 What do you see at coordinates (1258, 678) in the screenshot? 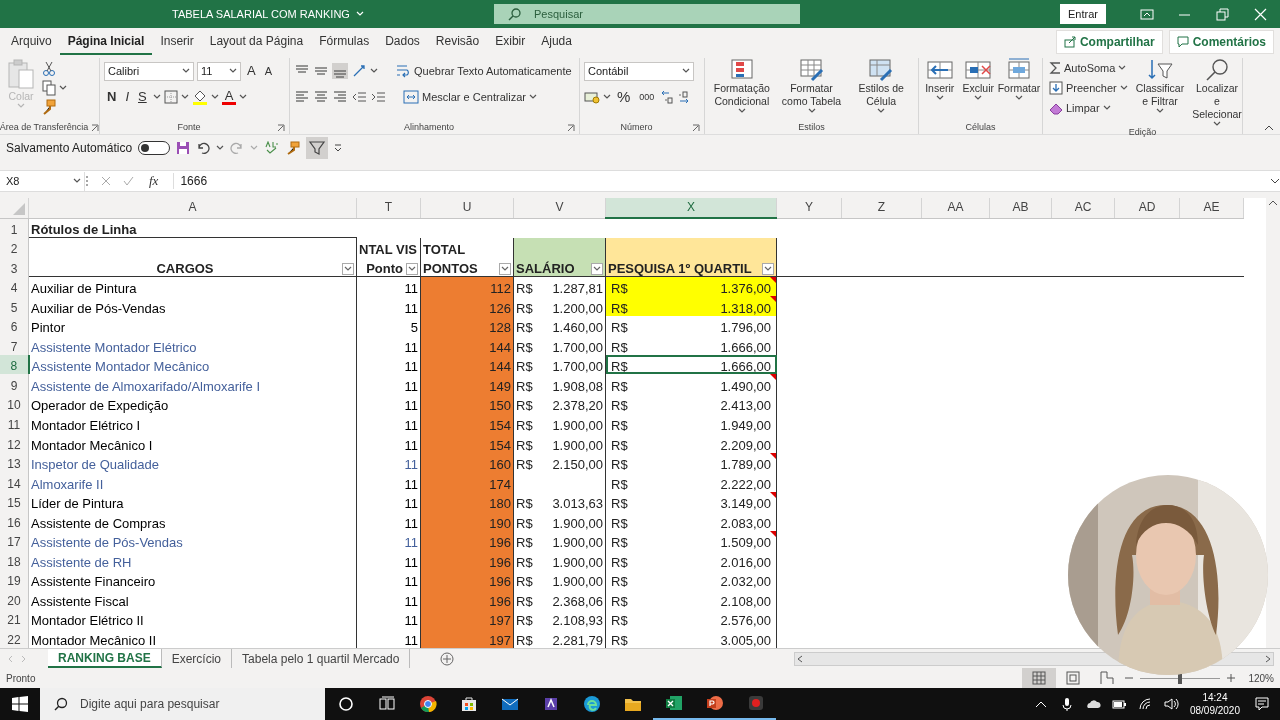
I see `zoom-level: 120%` at bounding box center [1258, 678].